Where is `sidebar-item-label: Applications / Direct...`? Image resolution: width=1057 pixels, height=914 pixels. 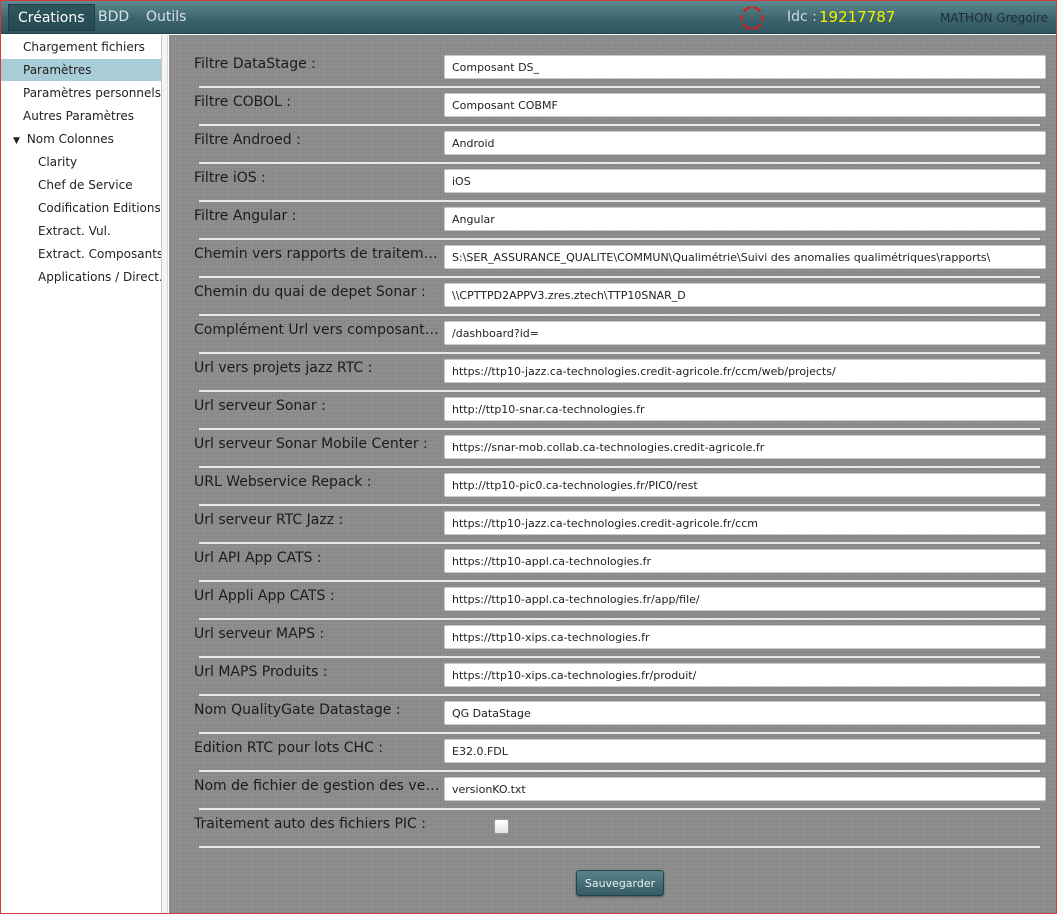 sidebar-item-label: Applications / Direct... is located at coordinates (99, 277).